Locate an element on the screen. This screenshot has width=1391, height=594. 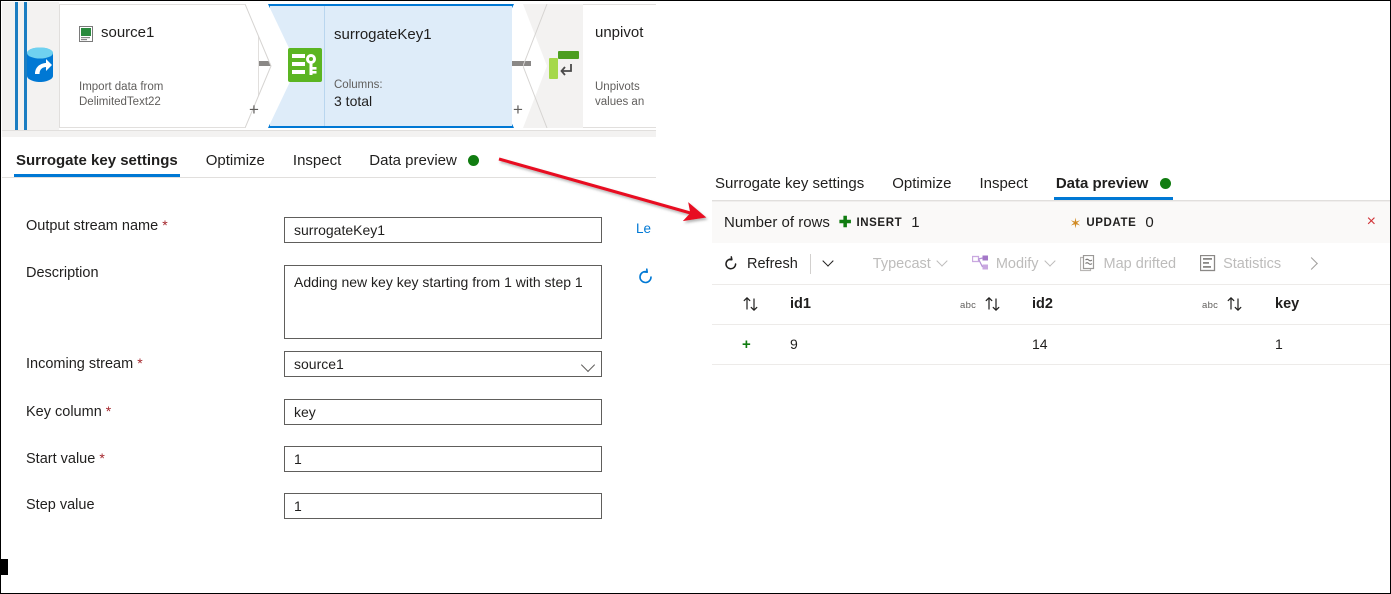
node-title: unpivot is located at coordinates (619, 32).